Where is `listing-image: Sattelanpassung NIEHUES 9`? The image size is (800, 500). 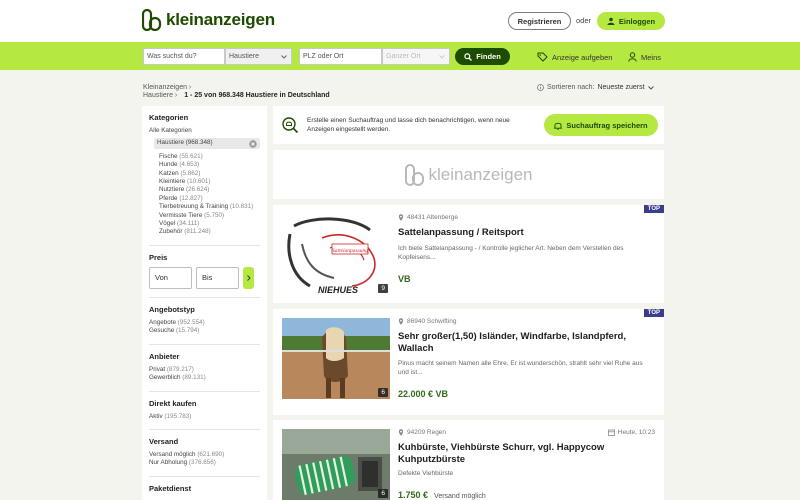
listing-image: Sattelanpassung NIEHUES 9 is located at coordinates (336, 254).